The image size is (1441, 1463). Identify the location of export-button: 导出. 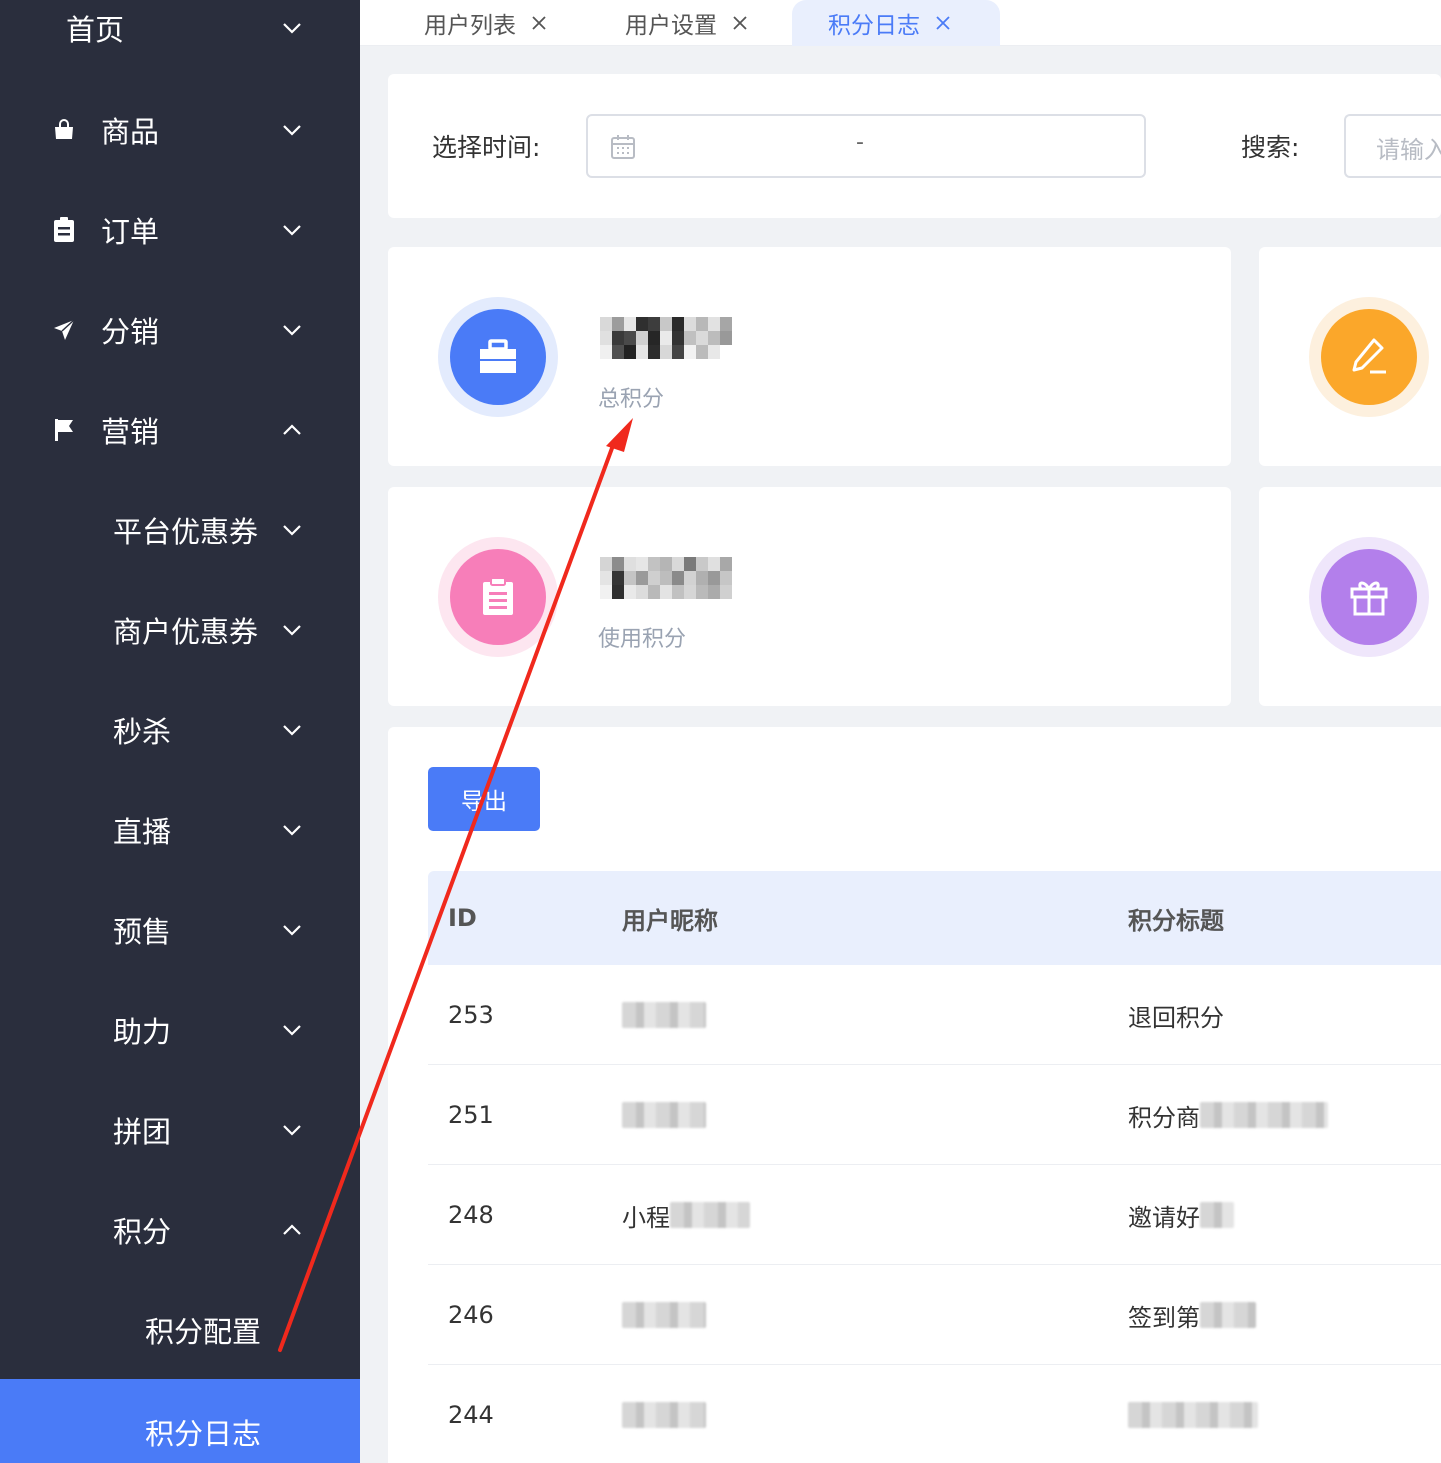
(484, 799).